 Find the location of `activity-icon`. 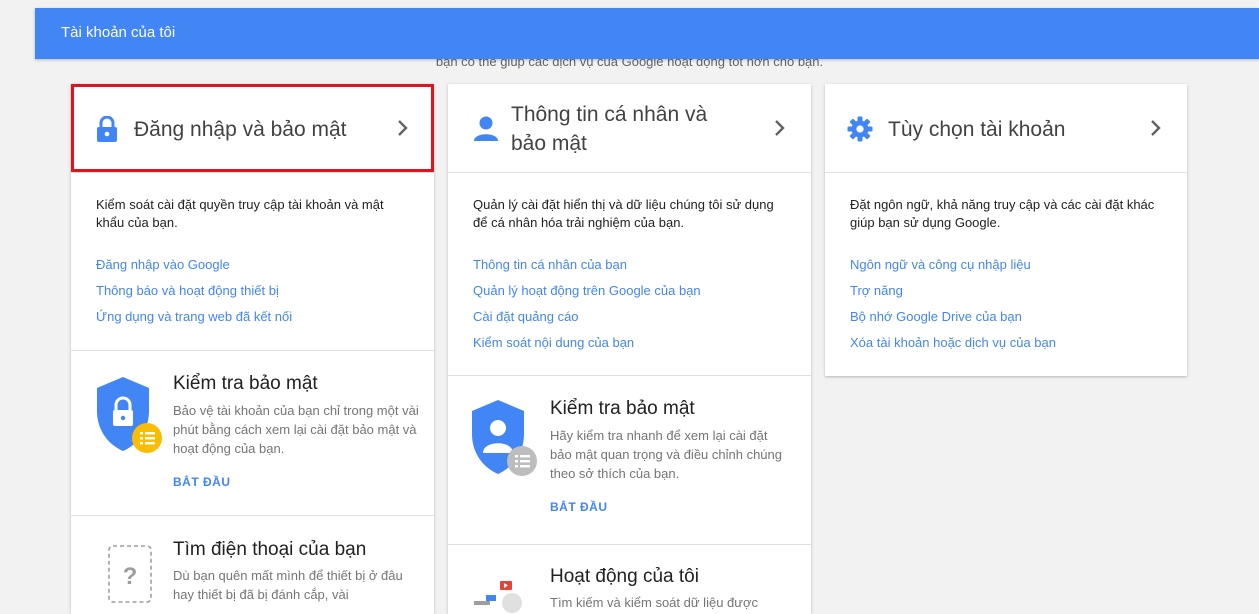

activity-icon is located at coordinates (498, 597).